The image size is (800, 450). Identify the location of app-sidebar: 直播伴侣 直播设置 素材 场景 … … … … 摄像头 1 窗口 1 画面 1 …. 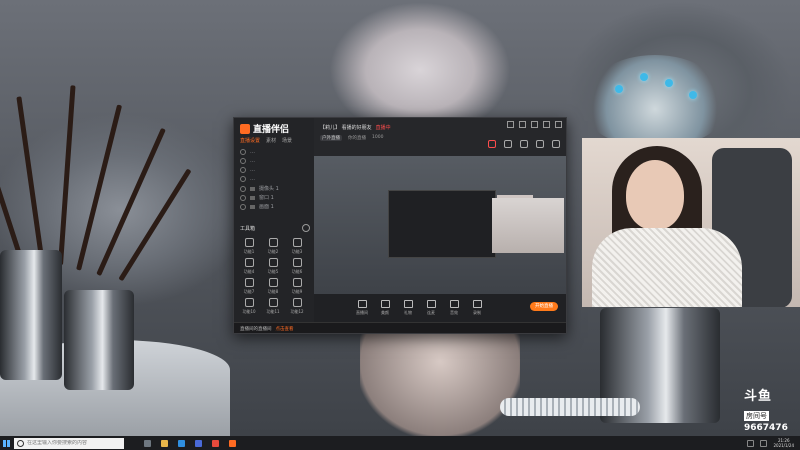
(274, 225).